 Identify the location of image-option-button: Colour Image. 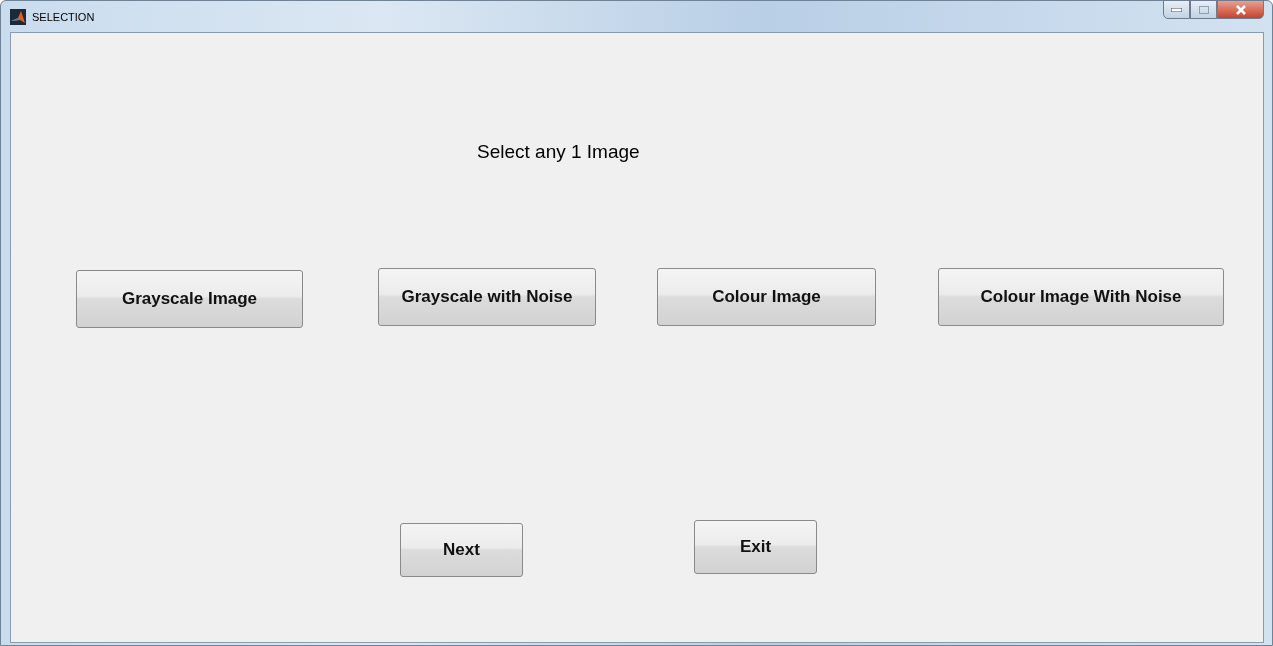
(766, 297).